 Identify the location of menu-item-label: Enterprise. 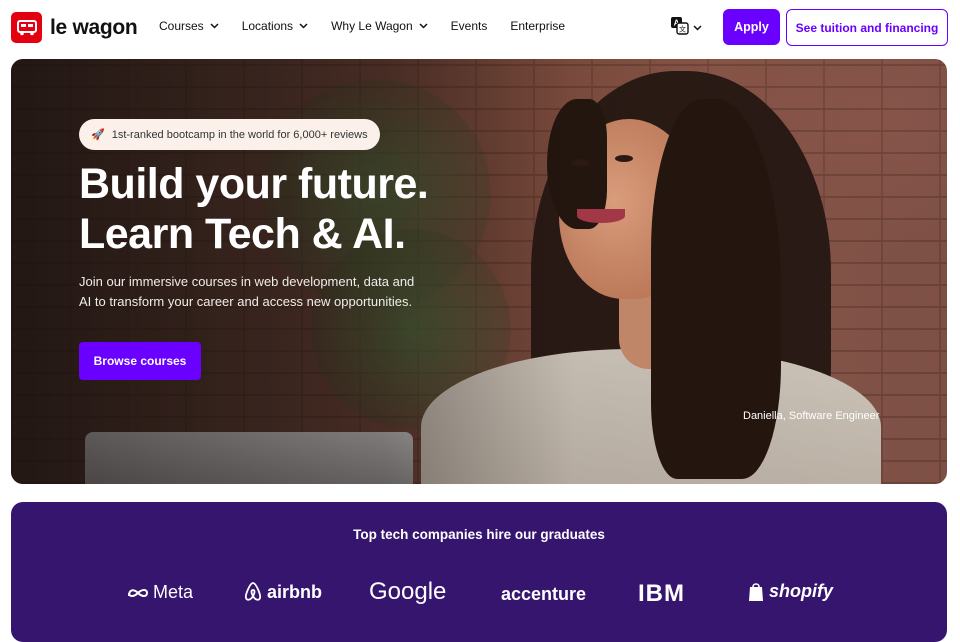
(538, 26).